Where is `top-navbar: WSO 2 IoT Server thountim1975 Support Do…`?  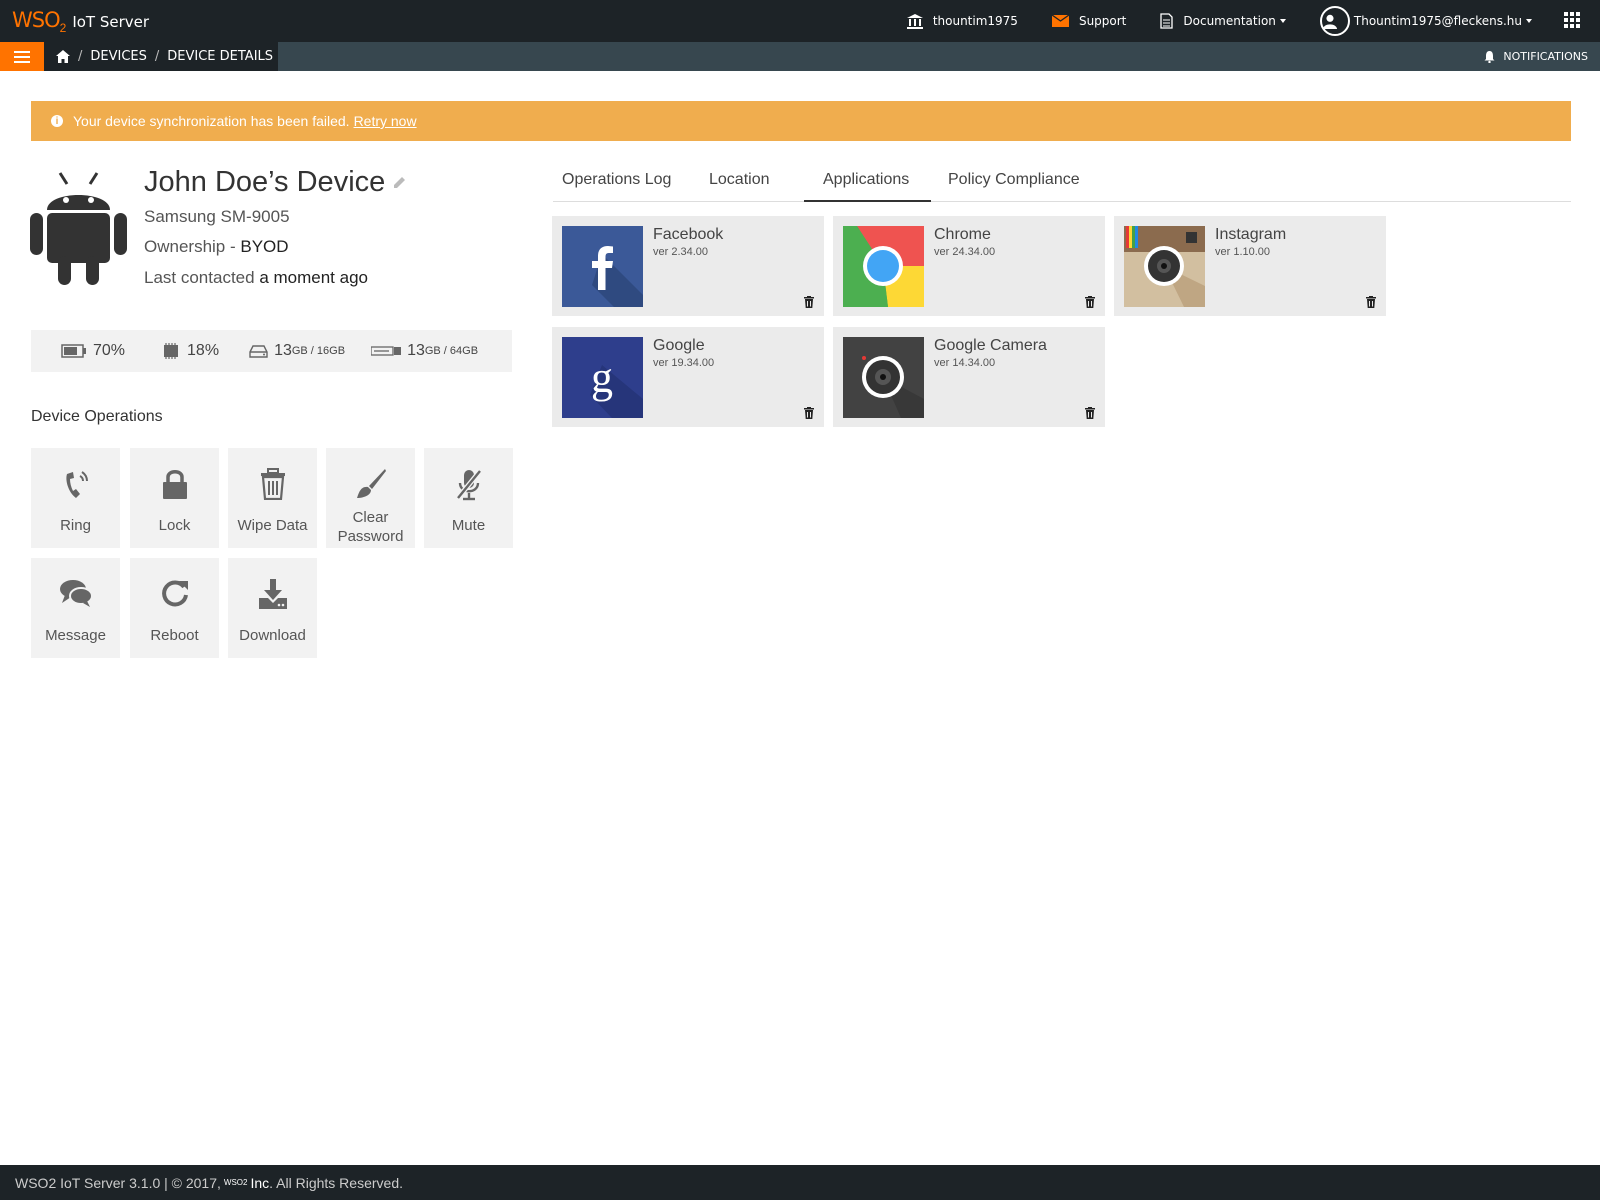 top-navbar: WSO 2 IoT Server thountim1975 Support Do… is located at coordinates (800, 21).